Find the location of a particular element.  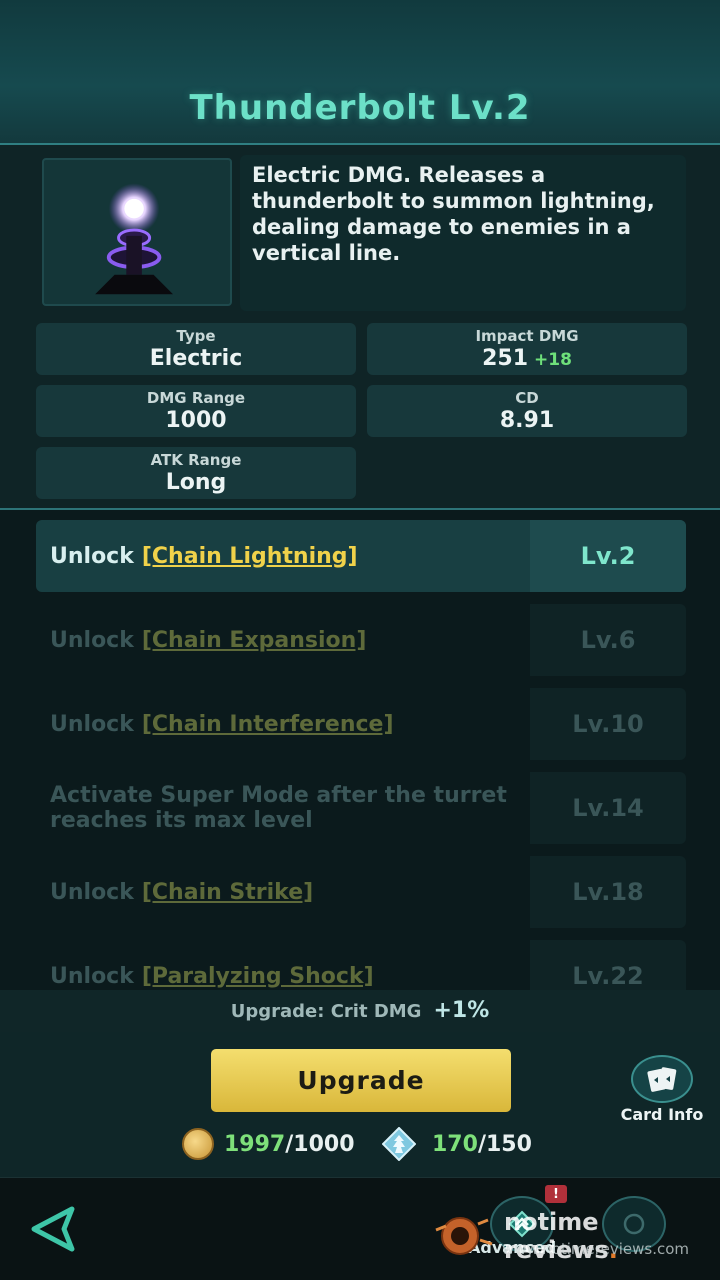

stat-atk-range: ATK Range Long is located at coordinates (196, 473).